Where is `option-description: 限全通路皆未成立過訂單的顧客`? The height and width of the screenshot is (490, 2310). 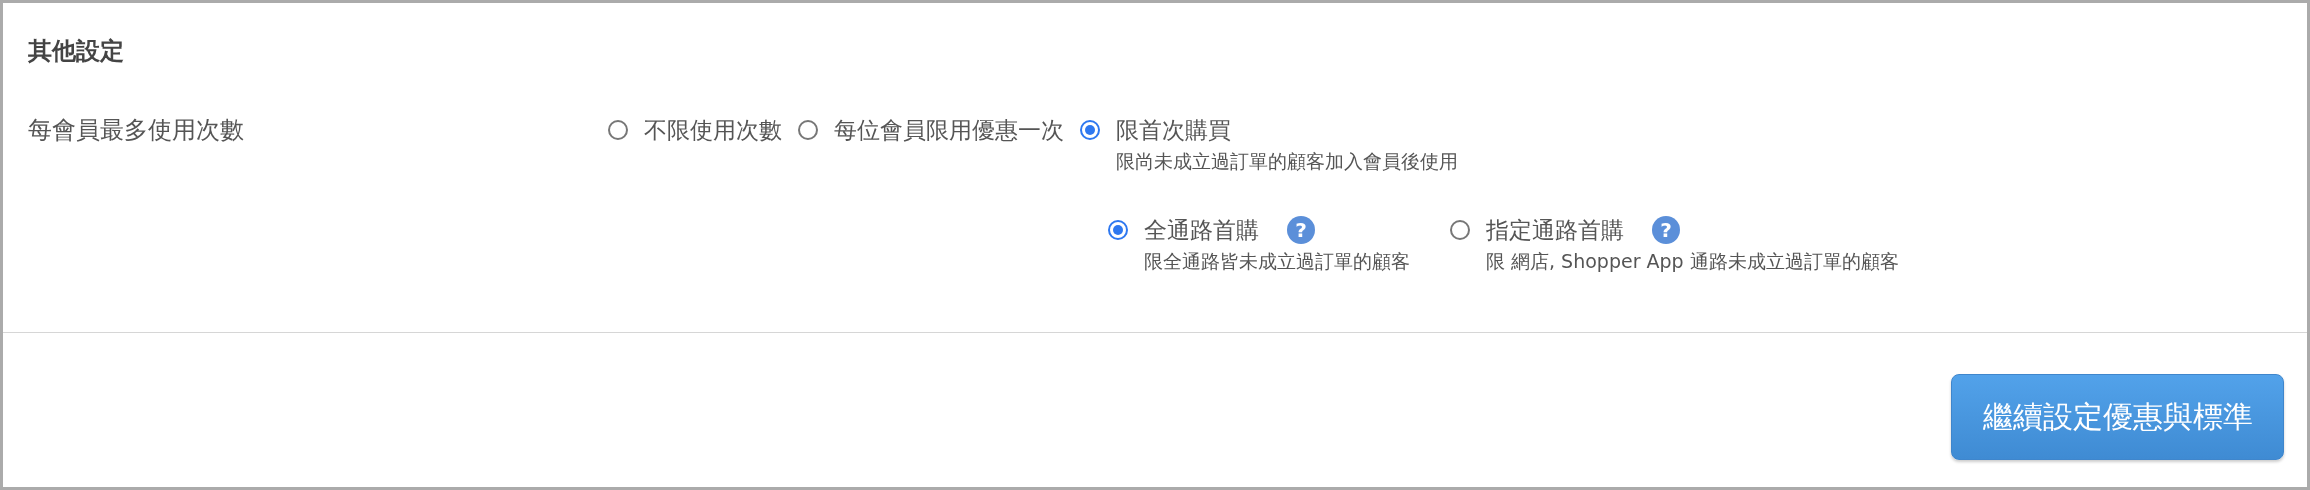
option-description: 限全通路皆未成立過訂單的顧客 is located at coordinates (1277, 261).